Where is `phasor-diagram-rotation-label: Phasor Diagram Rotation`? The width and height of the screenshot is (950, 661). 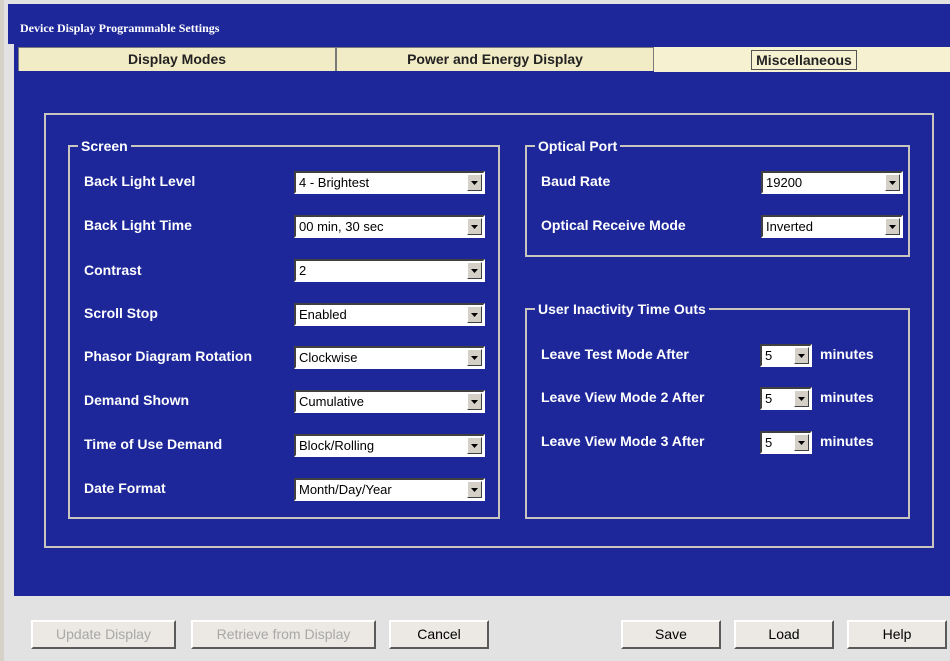
phasor-diagram-rotation-label: Phasor Diagram Rotation is located at coordinates (168, 356).